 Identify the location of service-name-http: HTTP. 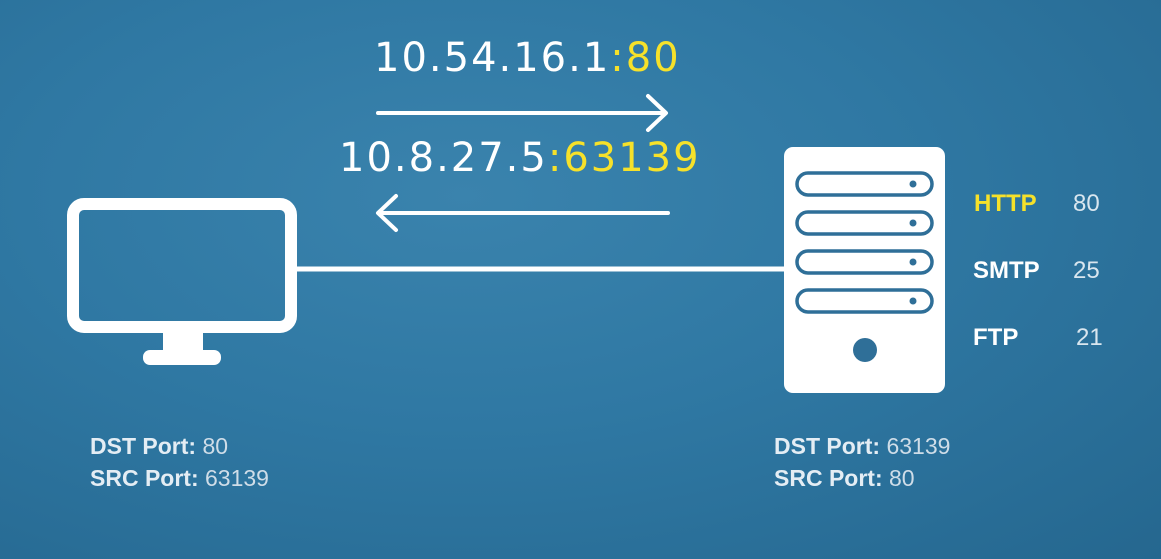
(1005, 203).